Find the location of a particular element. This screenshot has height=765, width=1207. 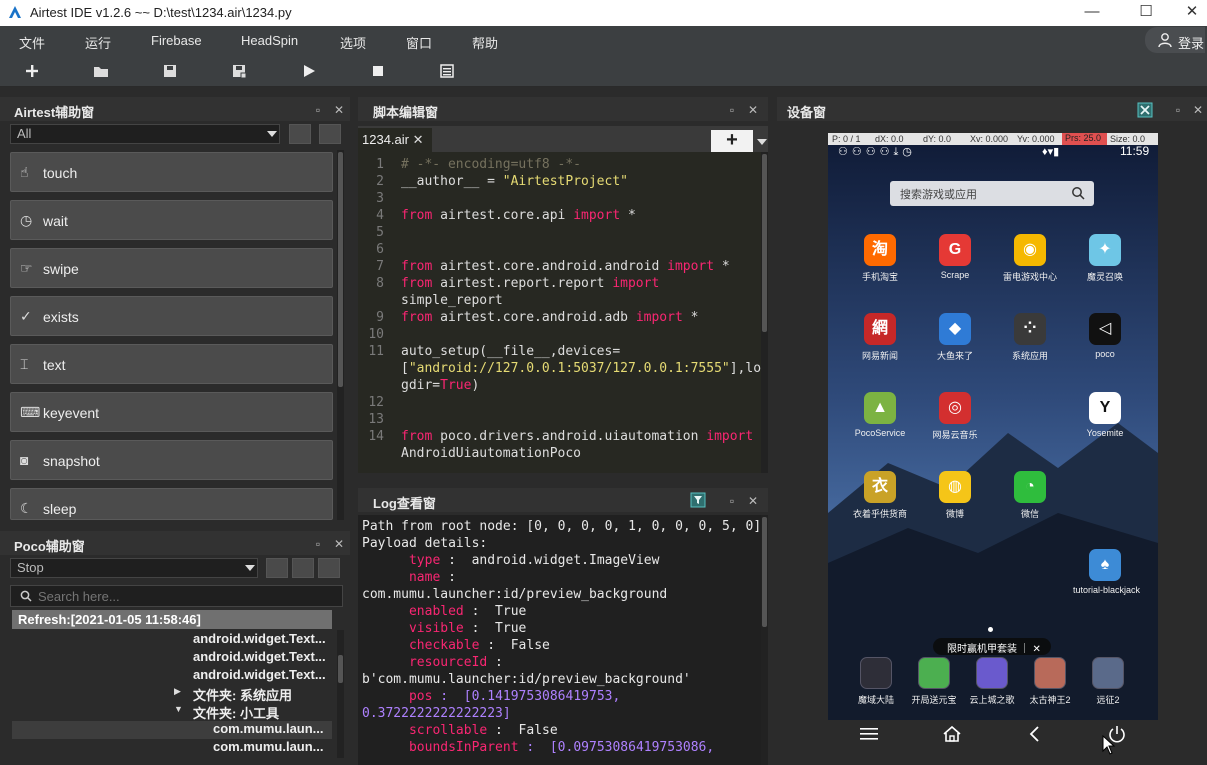

dock-app-2: 云上城之歌 is located at coordinates (992, 681).